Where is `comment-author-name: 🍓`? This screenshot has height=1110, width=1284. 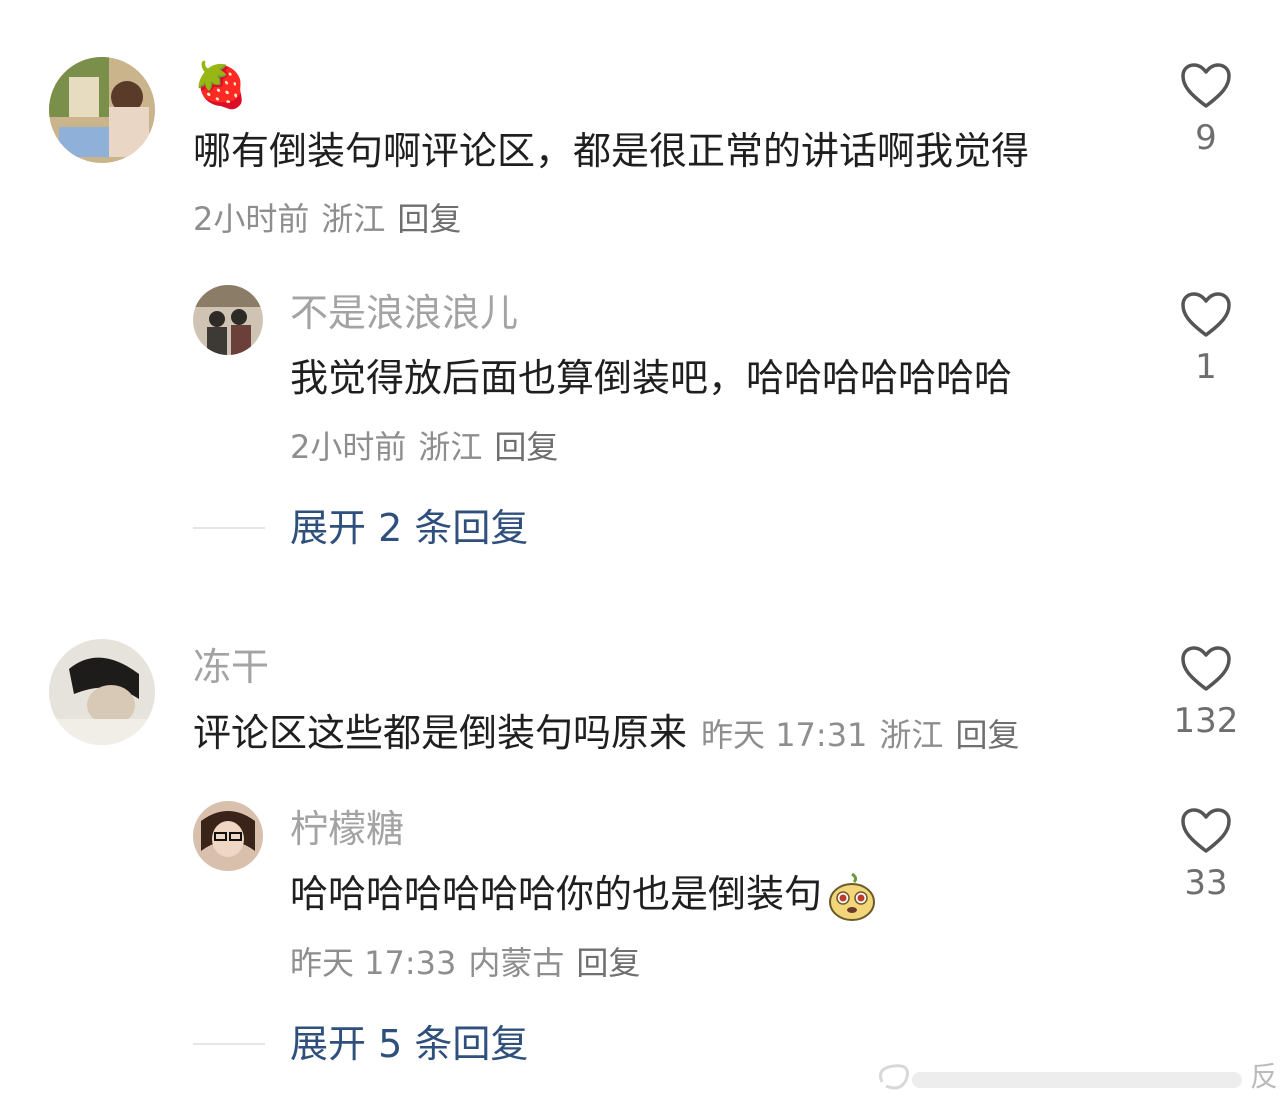 comment-author-name: 🍓 is located at coordinates (220, 86).